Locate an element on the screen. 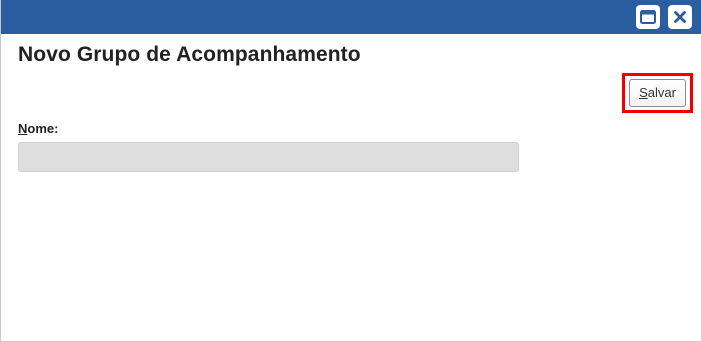 The width and height of the screenshot is (701, 342). save-label-rest: alvar is located at coordinates (661, 92).